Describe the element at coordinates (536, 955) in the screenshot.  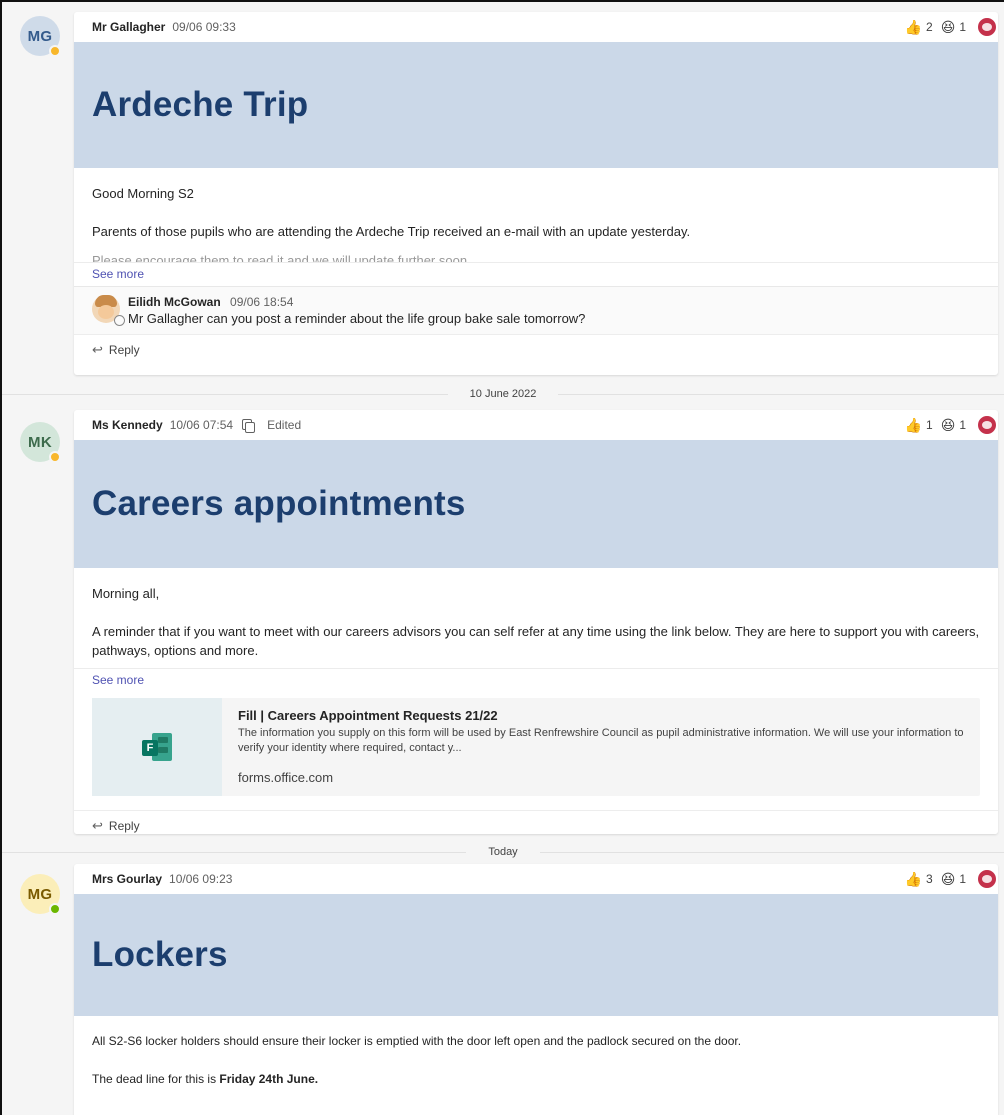
I see `post-banner: Lockers` at that location.